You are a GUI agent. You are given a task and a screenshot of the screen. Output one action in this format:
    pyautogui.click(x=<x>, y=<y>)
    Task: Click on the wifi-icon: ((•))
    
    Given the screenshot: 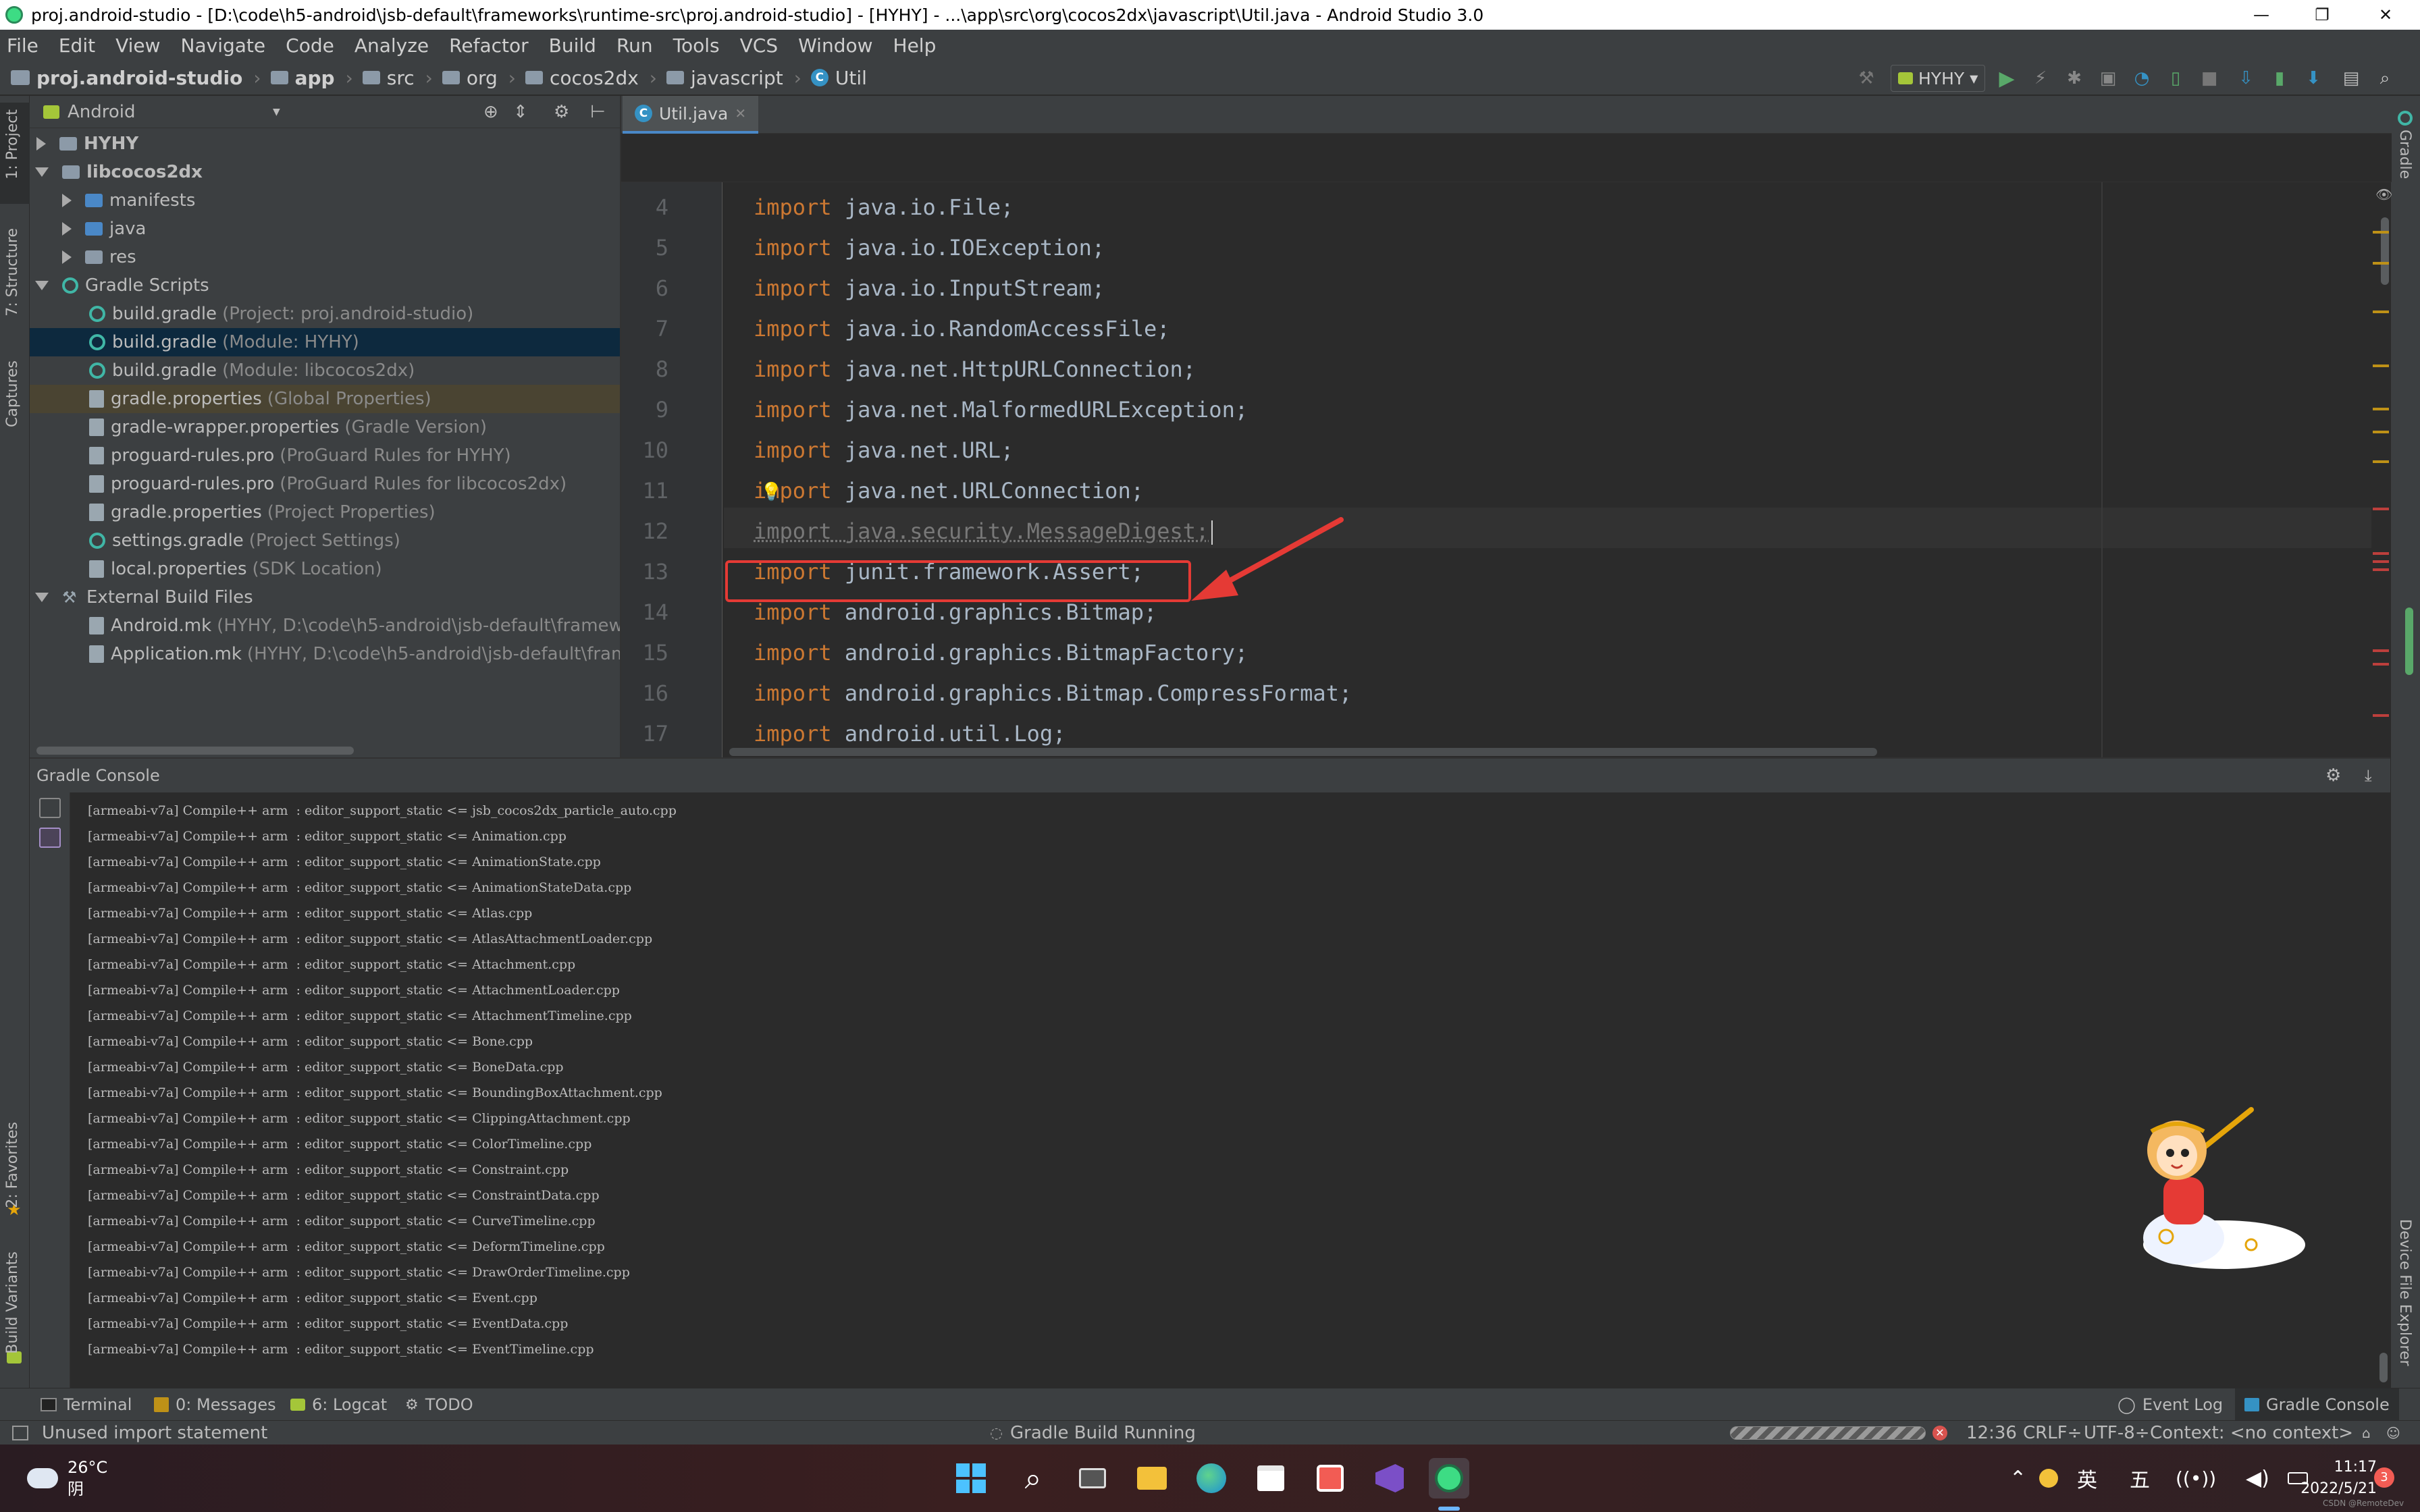 What is the action you would take?
    pyautogui.click(x=2196, y=1478)
    